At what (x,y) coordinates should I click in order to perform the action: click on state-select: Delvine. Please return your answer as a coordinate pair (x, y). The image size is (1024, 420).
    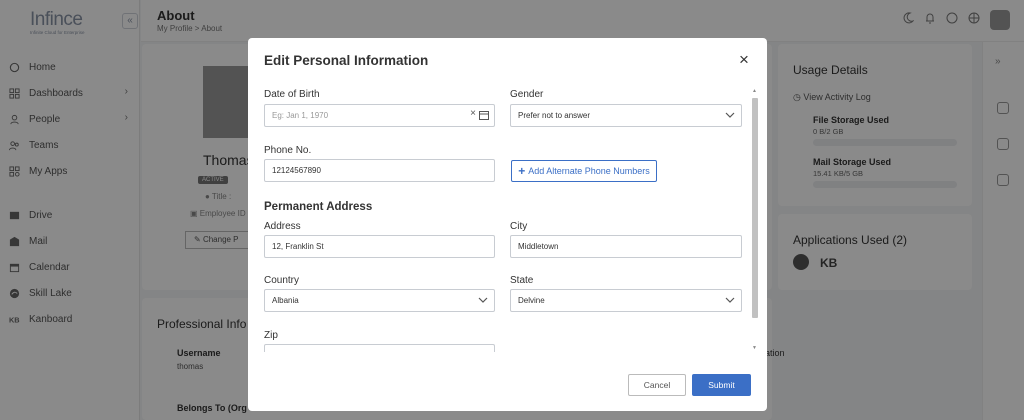
    Looking at the image, I should click on (626, 300).